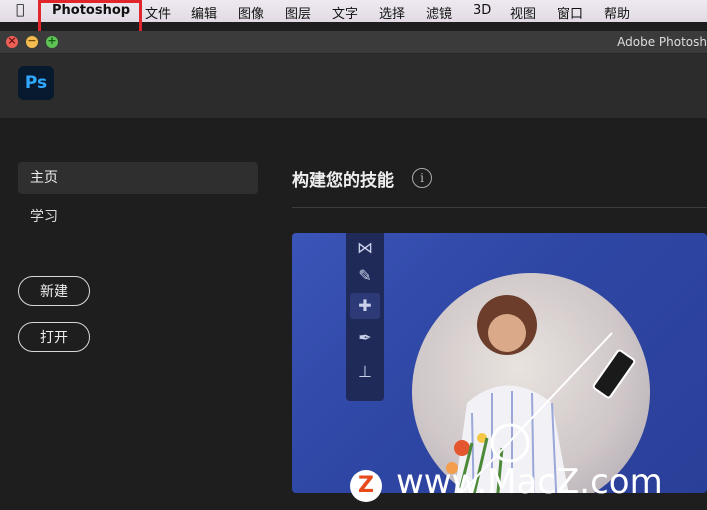 The height and width of the screenshot is (510, 707). What do you see at coordinates (662, 42) in the screenshot?
I see `window-title: Adobe Photosh` at bounding box center [662, 42].